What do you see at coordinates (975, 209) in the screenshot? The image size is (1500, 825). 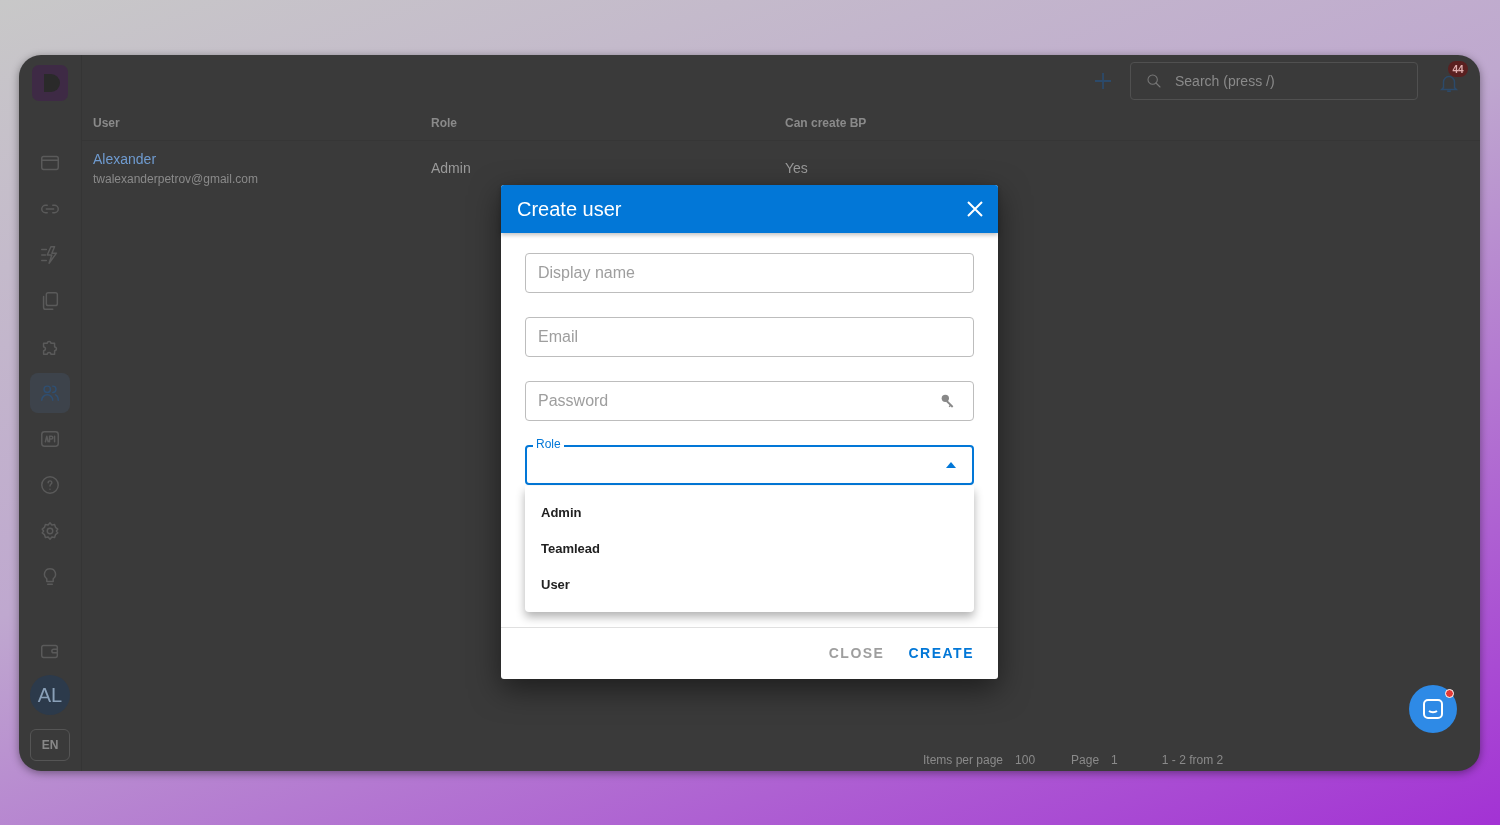 I see `close-icon` at bounding box center [975, 209].